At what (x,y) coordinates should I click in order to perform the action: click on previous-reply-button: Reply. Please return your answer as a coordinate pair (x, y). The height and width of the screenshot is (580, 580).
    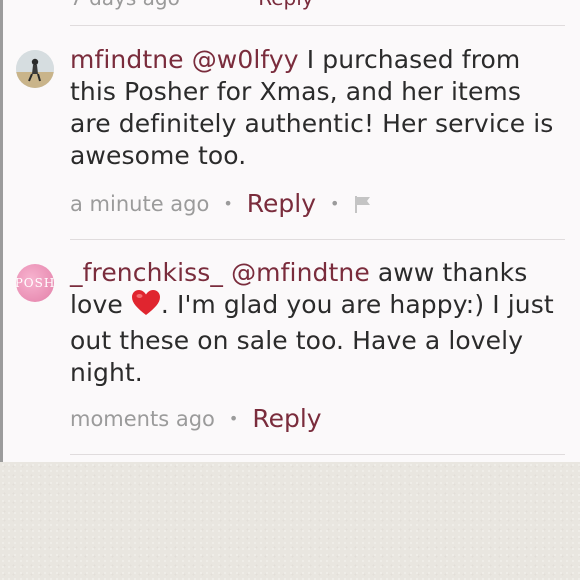
    Looking at the image, I should click on (285, 5).